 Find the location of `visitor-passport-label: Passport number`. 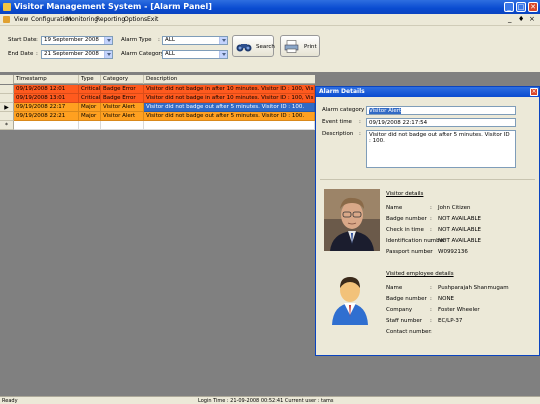

visitor-passport-label: Passport number is located at coordinates (409, 252).